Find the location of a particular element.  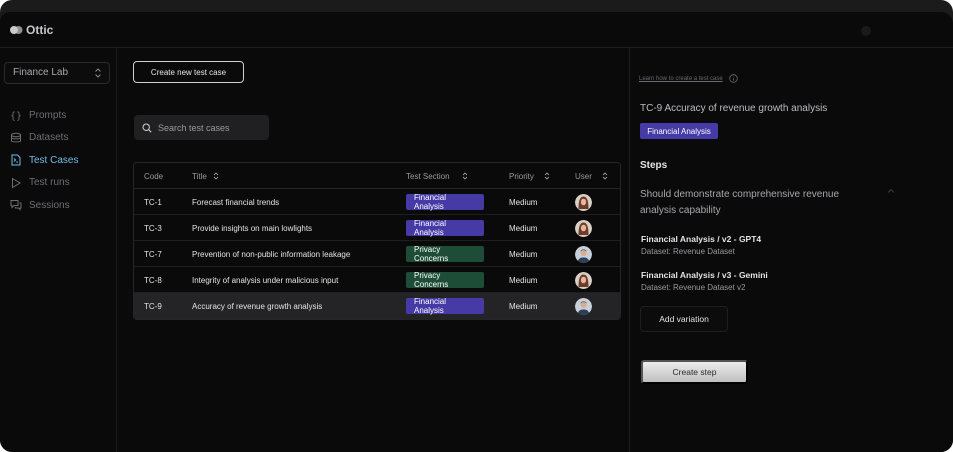

app-name: Ottic is located at coordinates (40, 30).